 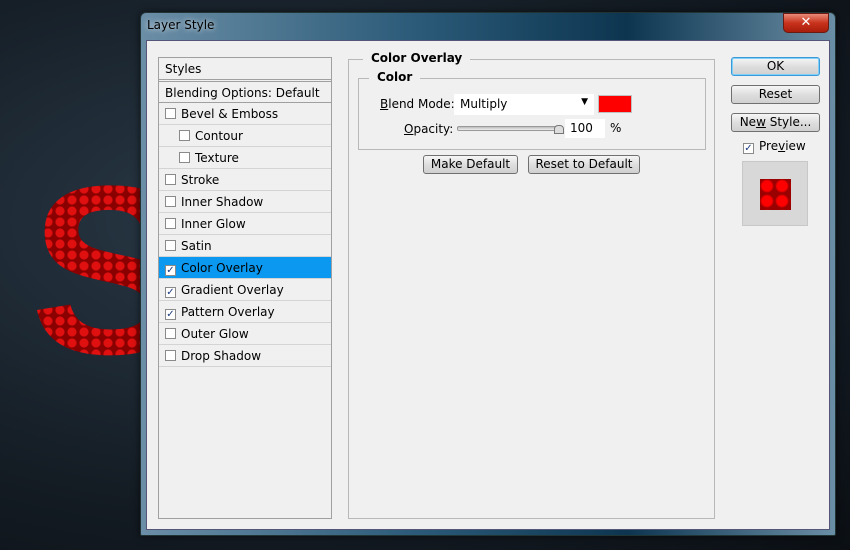 What do you see at coordinates (417, 104) in the screenshot?
I see `blend-mode-label: Blend Mode:` at bounding box center [417, 104].